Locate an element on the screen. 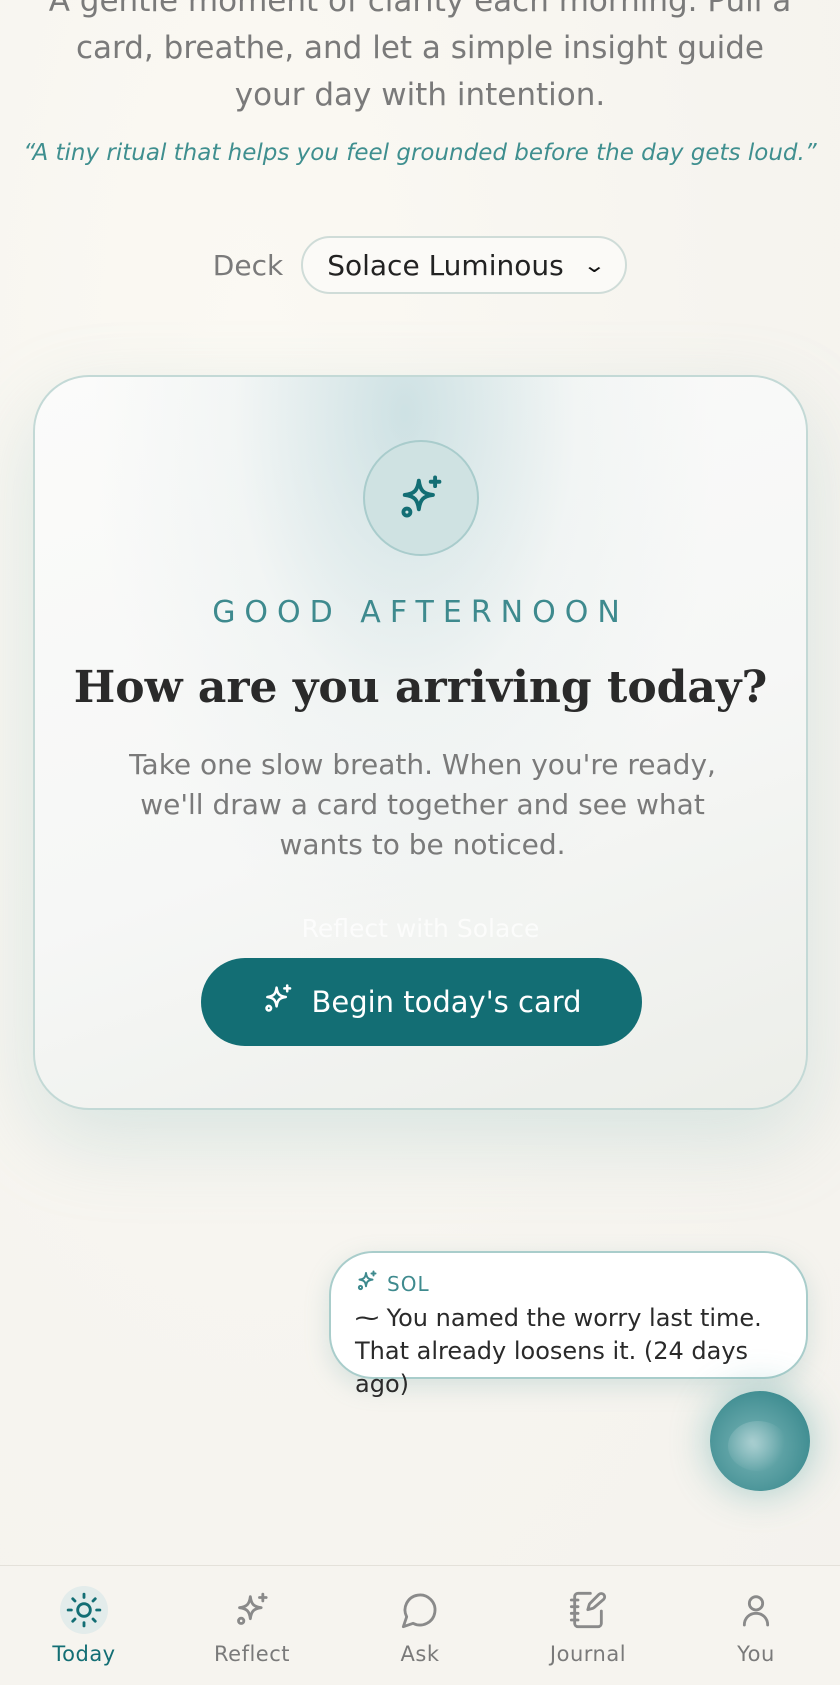 Image resolution: width=840 pixels, height=1685 pixels. tab-label: Today is located at coordinates (84, 1654).